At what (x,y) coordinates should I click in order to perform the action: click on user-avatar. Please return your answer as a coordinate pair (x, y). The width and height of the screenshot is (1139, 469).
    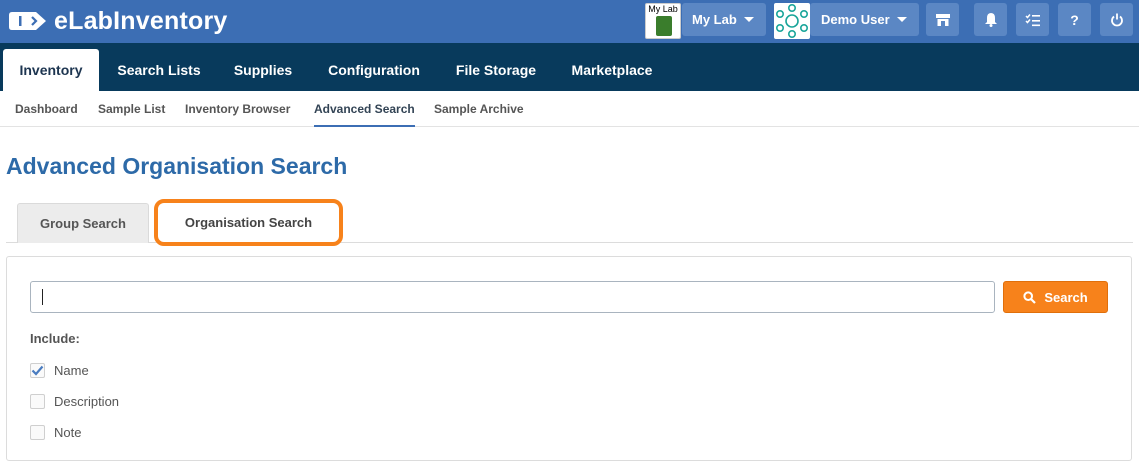
    Looking at the image, I should click on (792, 21).